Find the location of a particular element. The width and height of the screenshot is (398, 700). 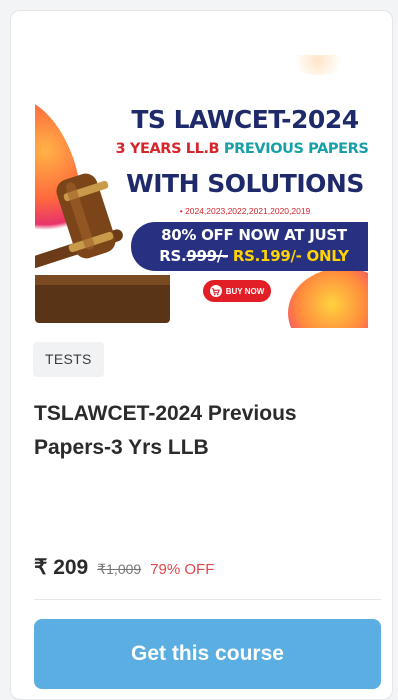

offer-line-2: RS.999/- RS.199/- ONLY is located at coordinates (249, 256).